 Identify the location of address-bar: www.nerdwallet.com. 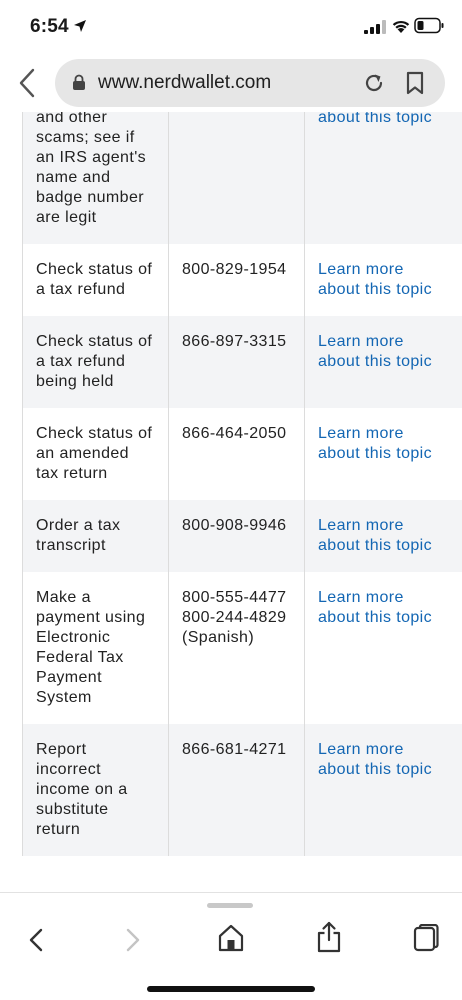
(250, 83).